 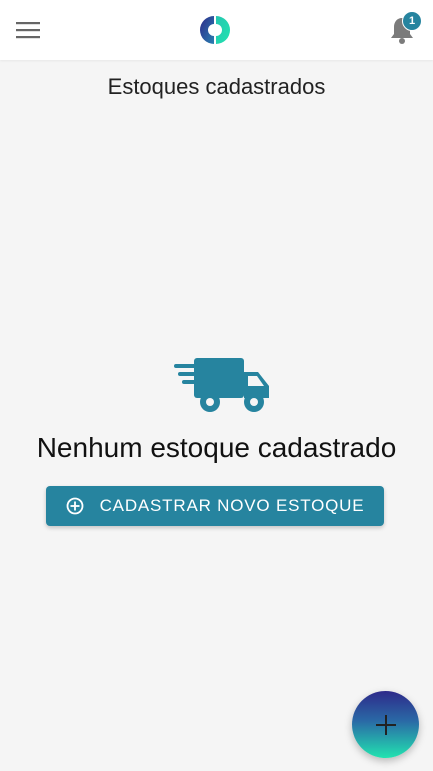 I want to click on hamburger-menu-icon, so click(x=28, y=30).